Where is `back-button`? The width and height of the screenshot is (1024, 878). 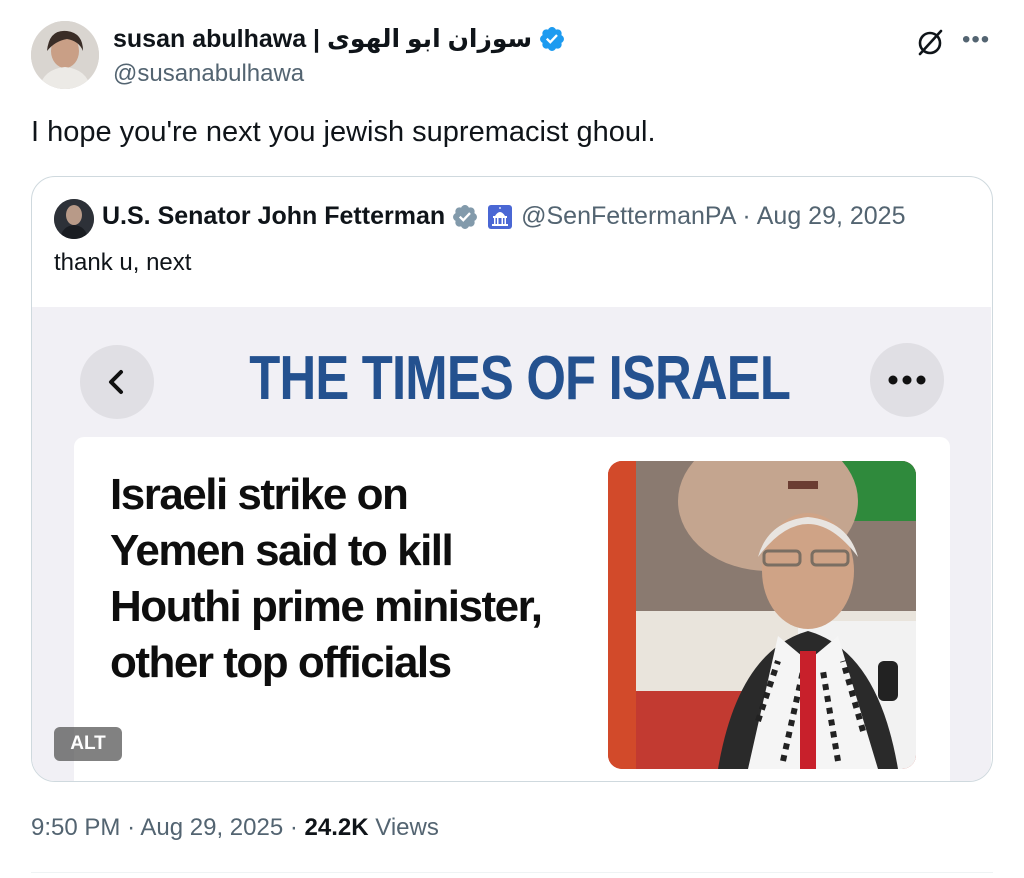
back-button is located at coordinates (117, 382).